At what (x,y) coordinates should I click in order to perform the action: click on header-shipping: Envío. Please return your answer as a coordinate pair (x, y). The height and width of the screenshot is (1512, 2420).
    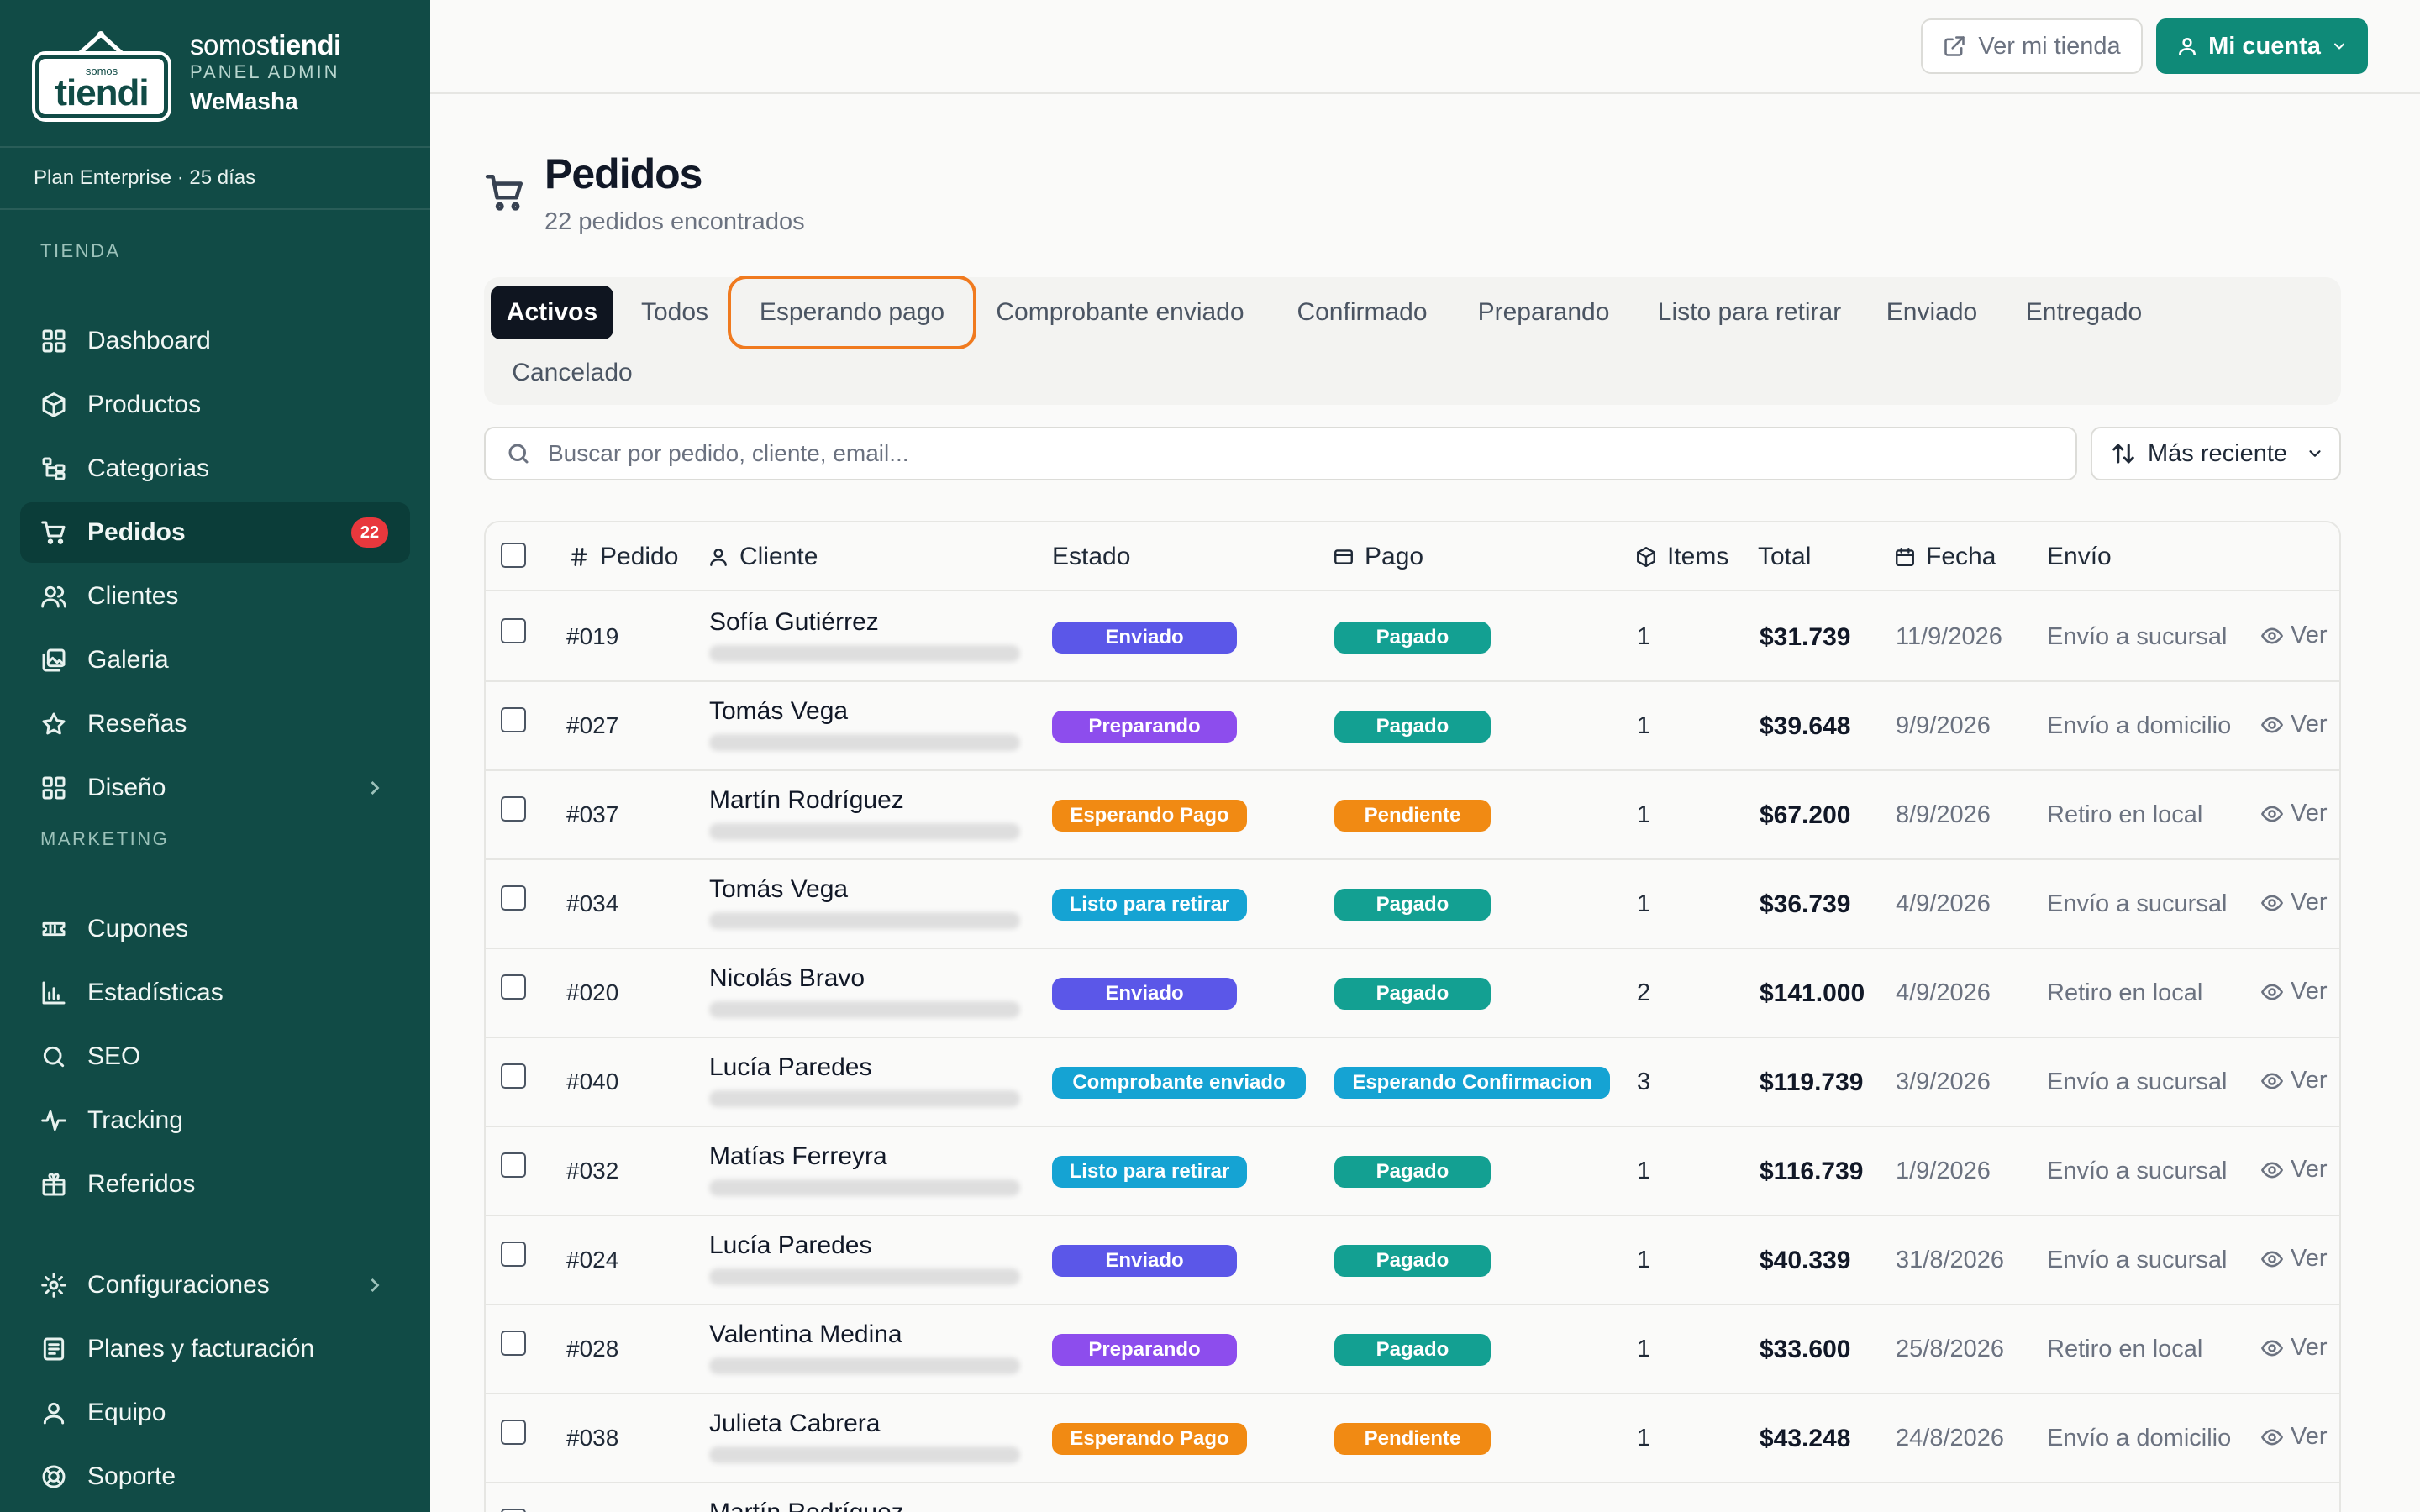
    Looking at the image, I should click on (2080, 557).